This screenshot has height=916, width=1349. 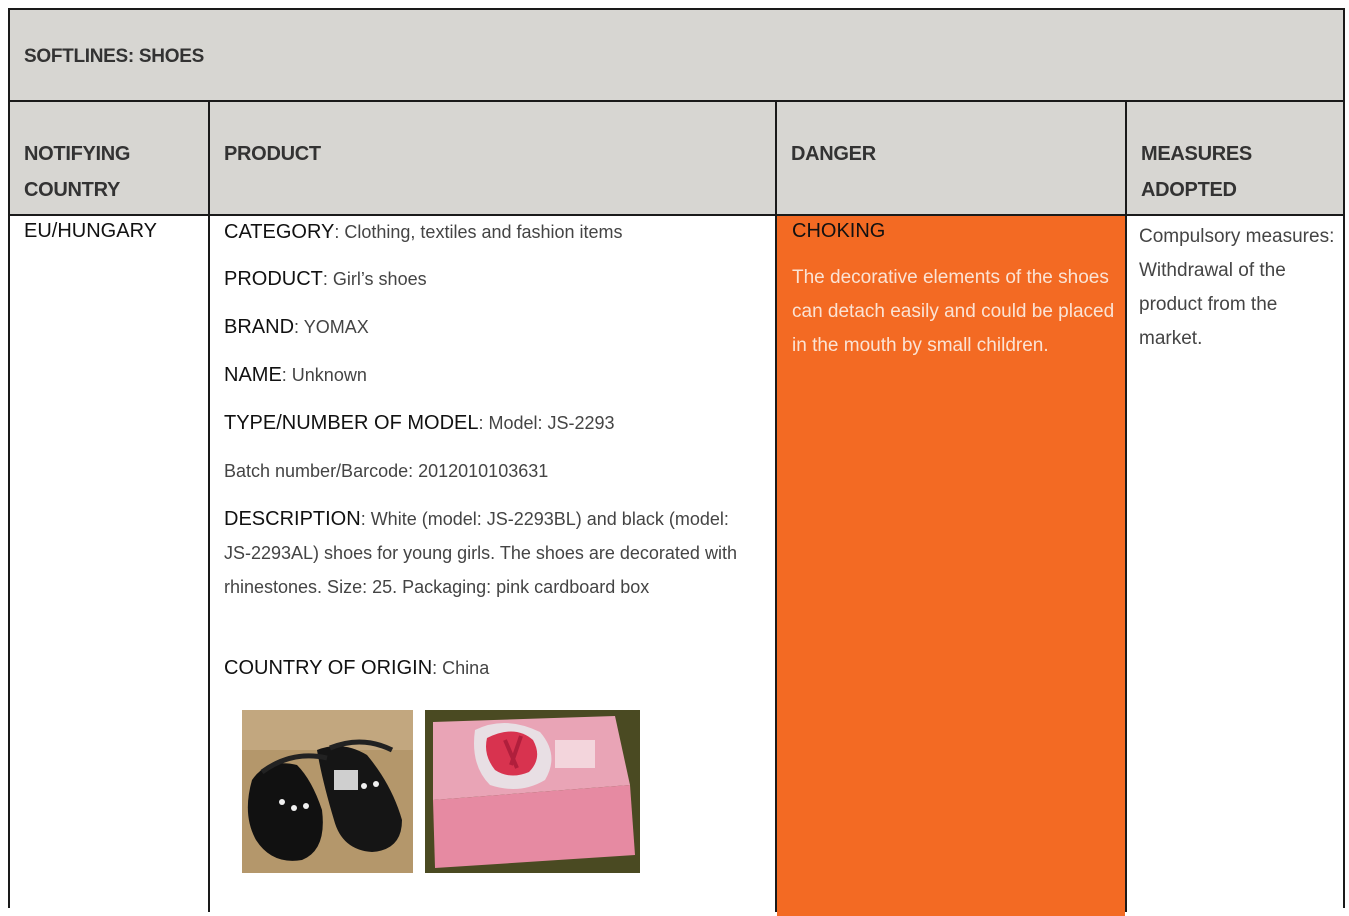 What do you see at coordinates (114, 56) in the screenshot?
I see `section-title: SOFTLINES: SHOES` at bounding box center [114, 56].